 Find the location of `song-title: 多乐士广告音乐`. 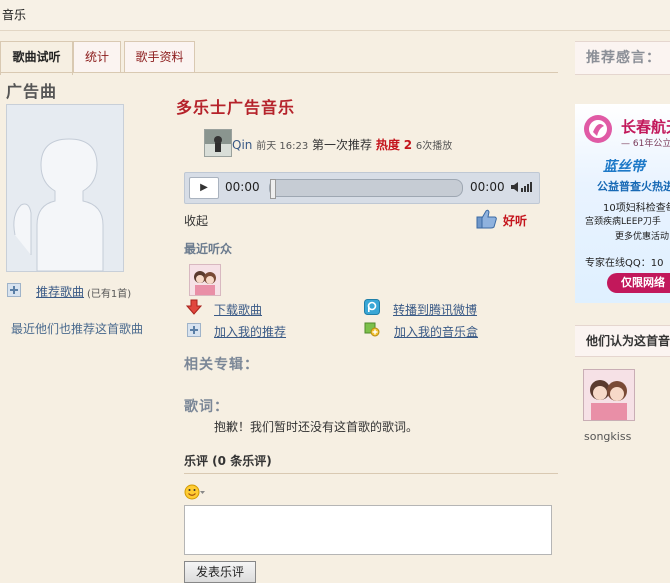

song-title: 多乐士广告音乐 is located at coordinates (236, 107).